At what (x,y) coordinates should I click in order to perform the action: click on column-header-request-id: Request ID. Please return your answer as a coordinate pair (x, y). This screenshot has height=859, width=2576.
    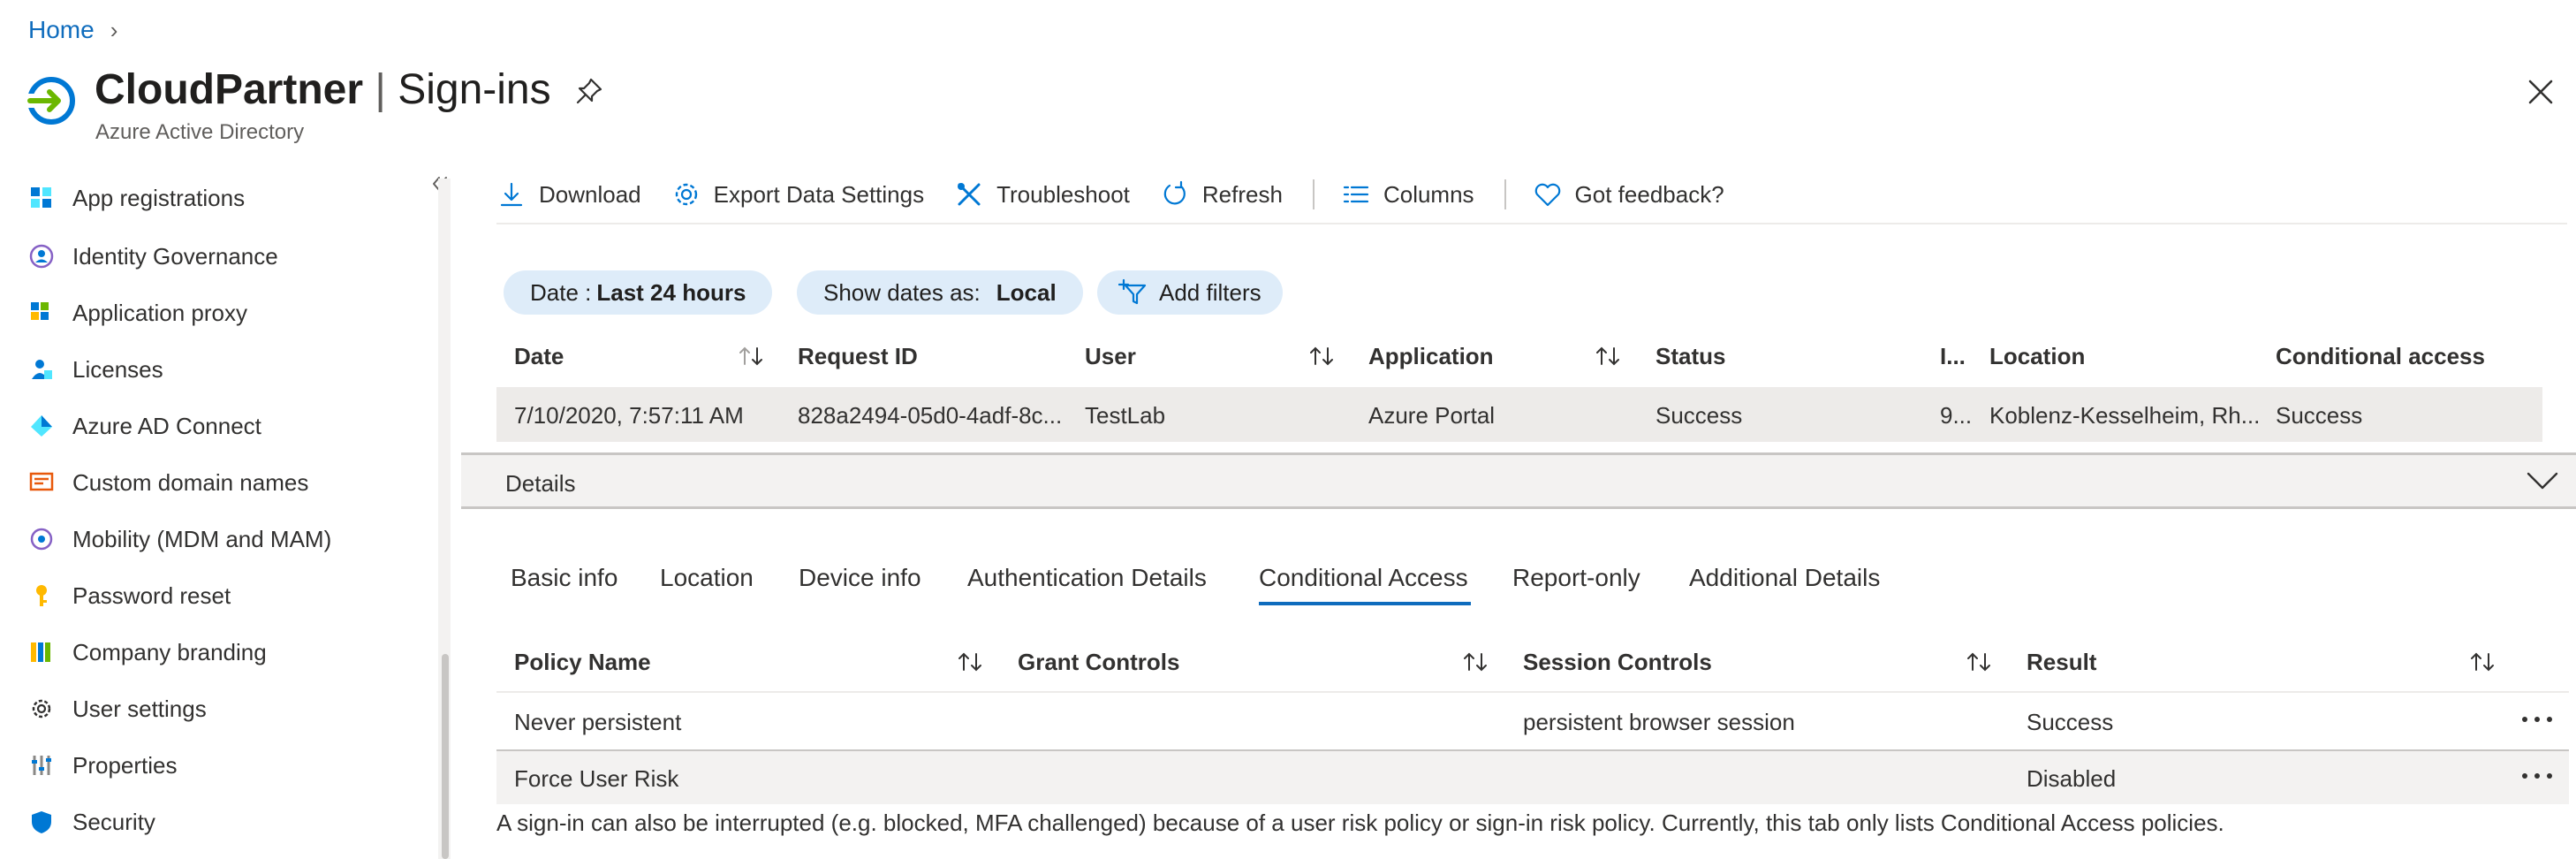
    Looking at the image, I should click on (858, 356).